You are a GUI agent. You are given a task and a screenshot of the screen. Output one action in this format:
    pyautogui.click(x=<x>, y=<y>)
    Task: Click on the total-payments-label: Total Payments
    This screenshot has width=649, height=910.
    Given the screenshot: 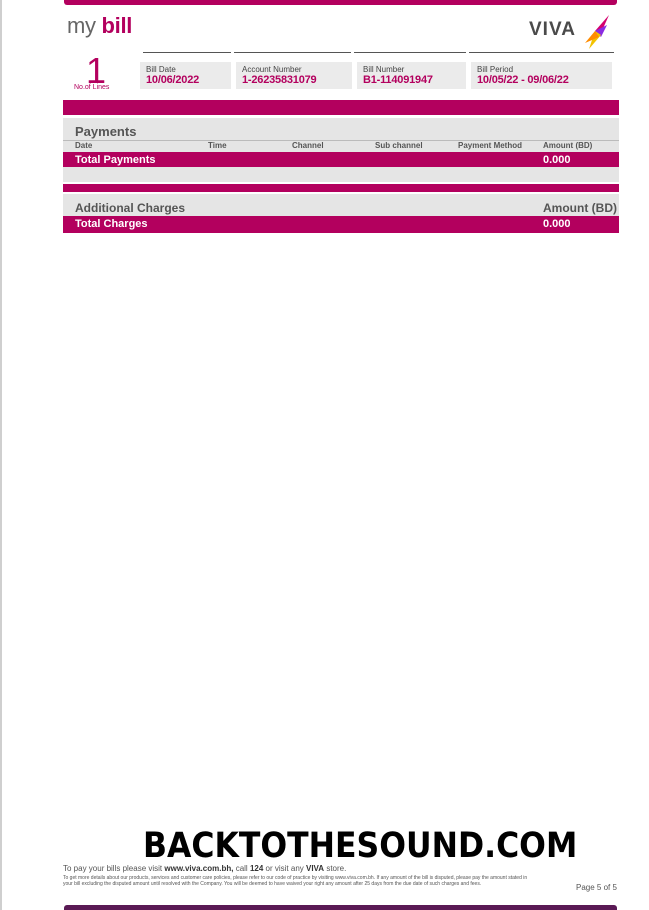 What is the action you would take?
    pyautogui.click(x=115, y=160)
    